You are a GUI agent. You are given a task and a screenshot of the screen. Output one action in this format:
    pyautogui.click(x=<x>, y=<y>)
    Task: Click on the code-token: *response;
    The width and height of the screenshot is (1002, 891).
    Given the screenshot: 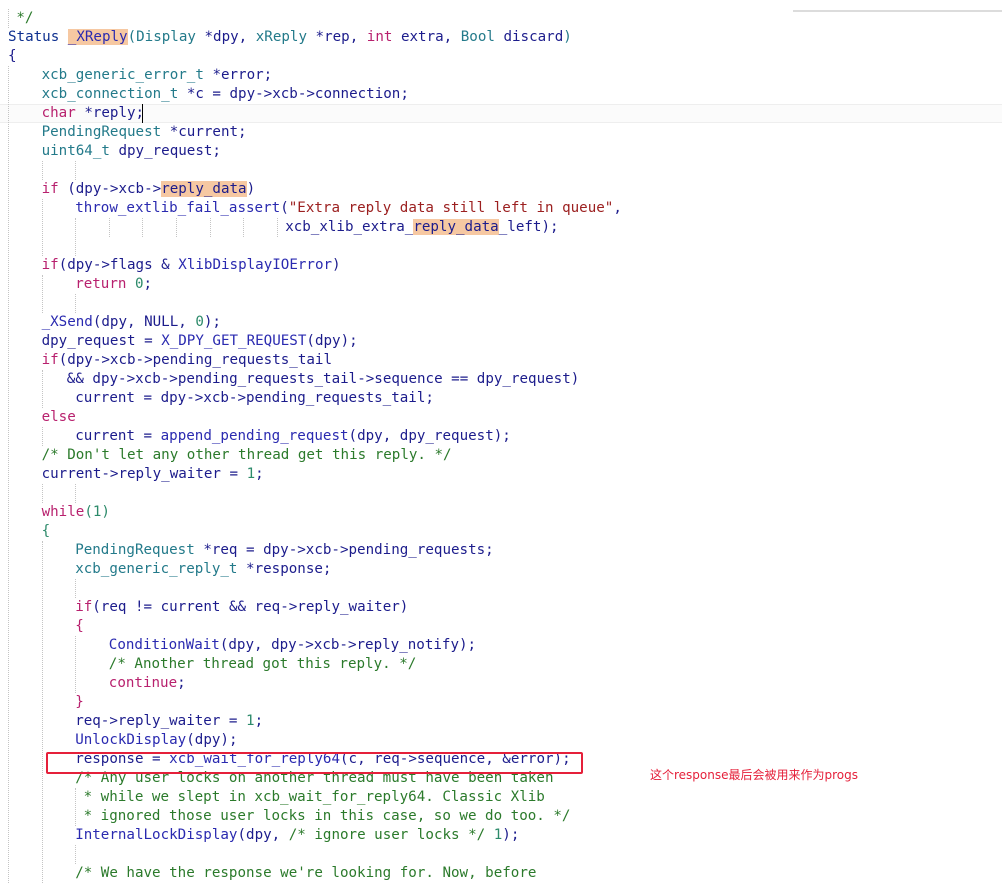 What is the action you would take?
    pyautogui.click(x=289, y=569)
    